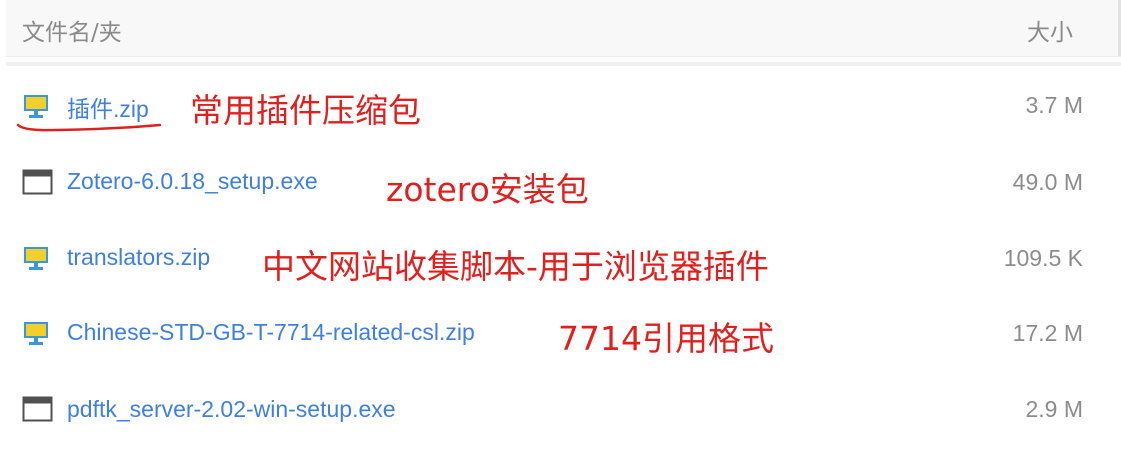 This screenshot has width=1121, height=449. I want to click on red-underline-mark, so click(89, 127).